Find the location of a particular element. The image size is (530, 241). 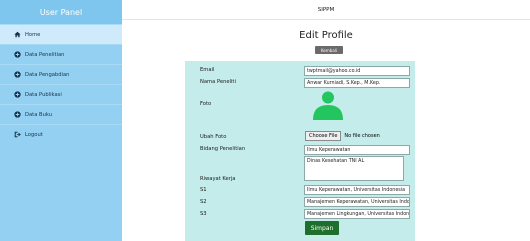

s2-label: S2 is located at coordinates (203, 202).